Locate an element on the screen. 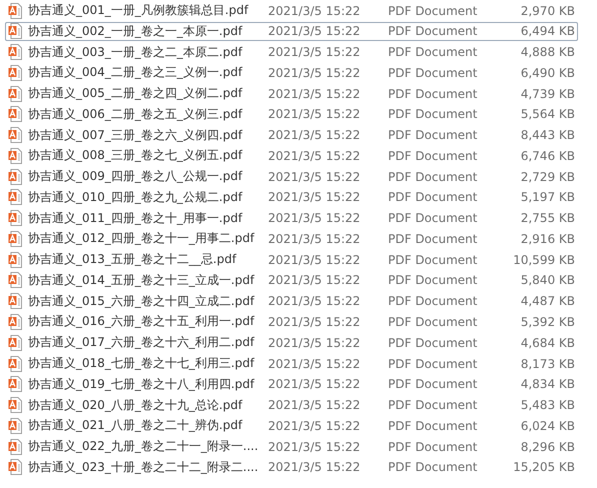 The image size is (597, 488). file-row: 协吉通义_023_十册_卷之二十二_附录二.... 2021/3/5 15:22 PDF Document 15,205 KB is located at coordinates (291, 467).